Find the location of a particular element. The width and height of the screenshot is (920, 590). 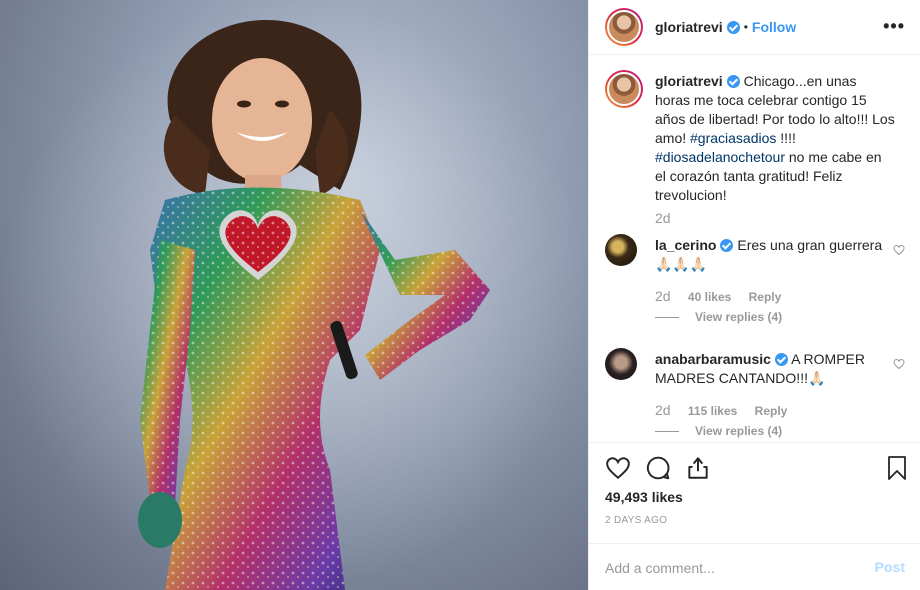

author-username-text: gloriatrevi is located at coordinates (689, 27).